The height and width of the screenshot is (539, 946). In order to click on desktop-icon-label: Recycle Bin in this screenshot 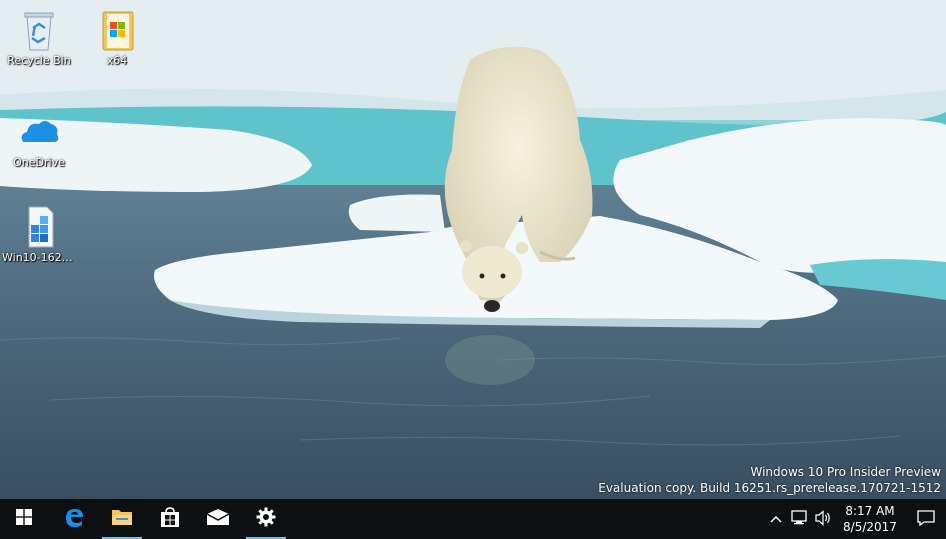, I will do `click(39, 60)`.